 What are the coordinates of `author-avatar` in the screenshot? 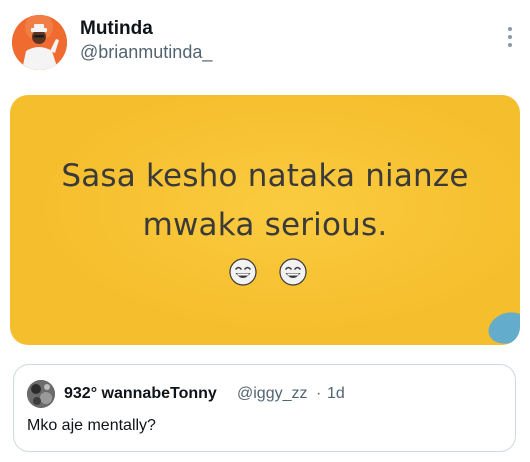 It's located at (39, 42).